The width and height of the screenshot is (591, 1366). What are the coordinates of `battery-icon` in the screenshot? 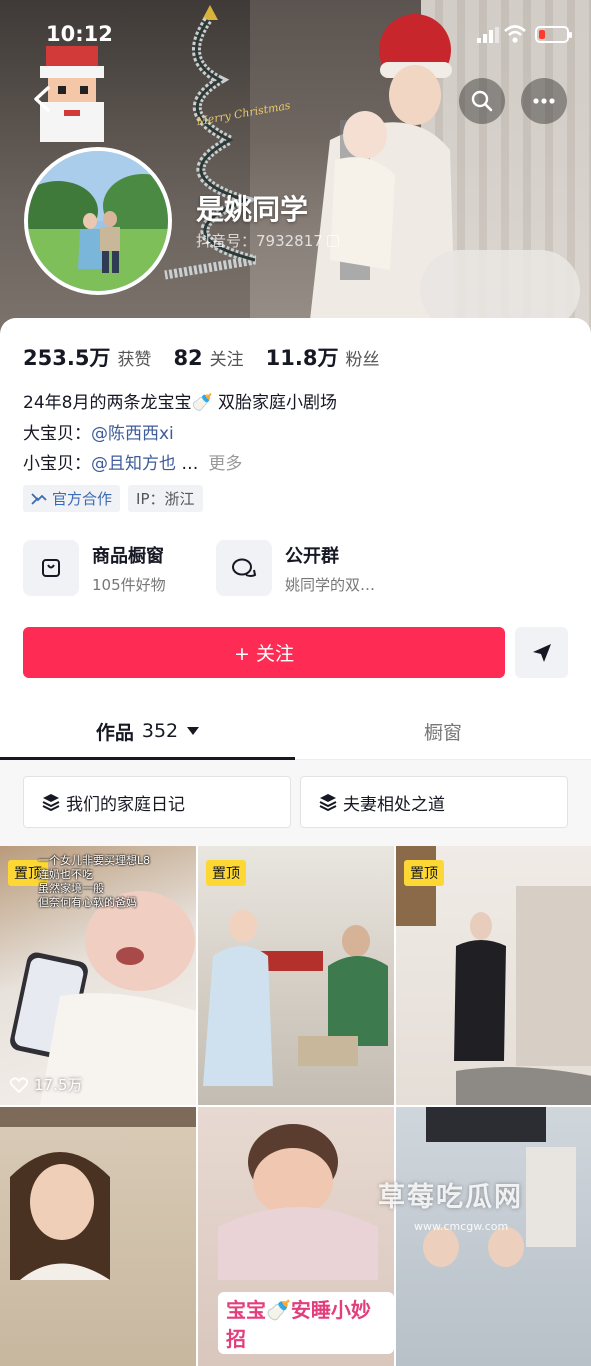 It's located at (553, 34).